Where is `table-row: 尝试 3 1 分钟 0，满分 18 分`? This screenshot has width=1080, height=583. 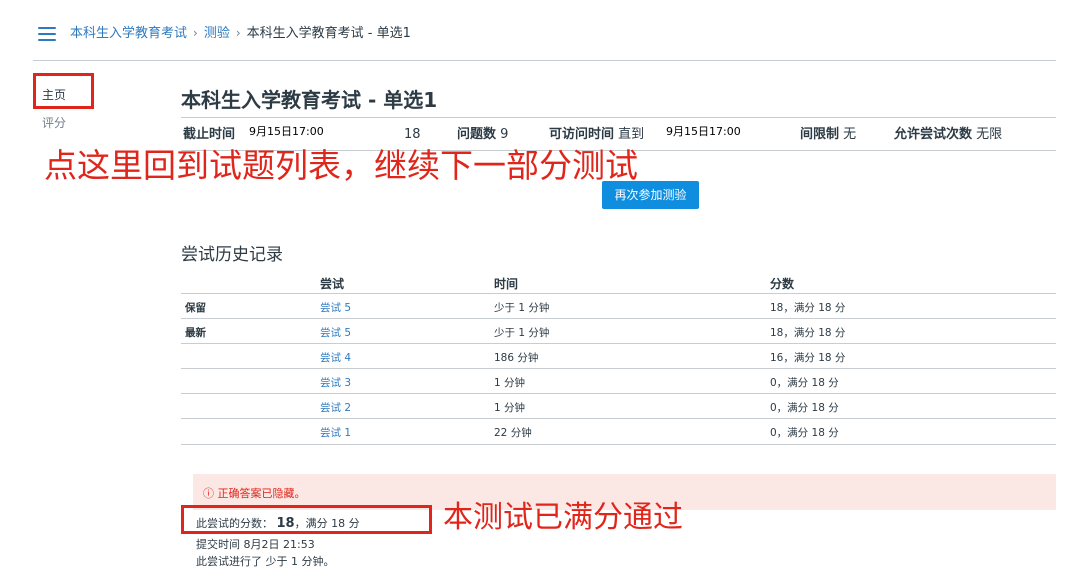 table-row: 尝试 3 1 分钟 0，满分 18 分 is located at coordinates (618, 381).